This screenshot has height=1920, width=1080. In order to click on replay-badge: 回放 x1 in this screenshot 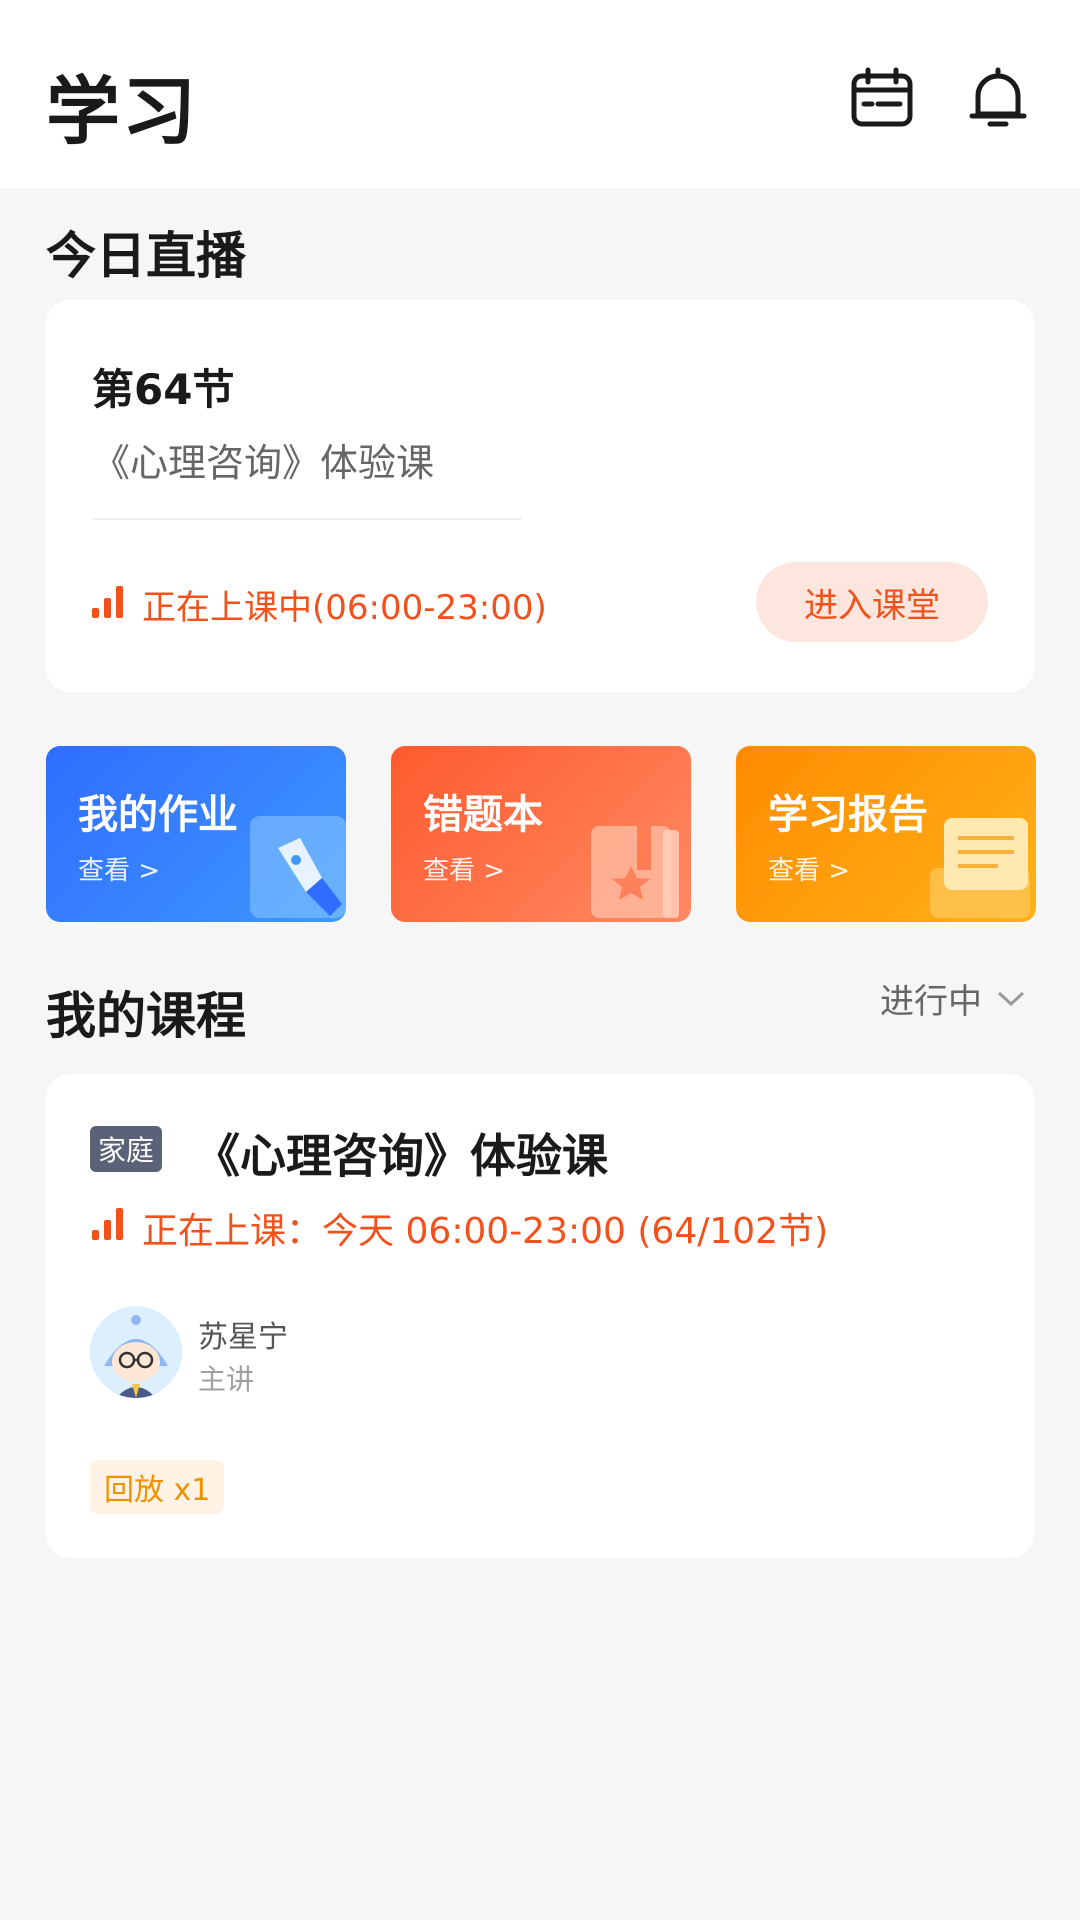, I will do `click(157, 1487)`.